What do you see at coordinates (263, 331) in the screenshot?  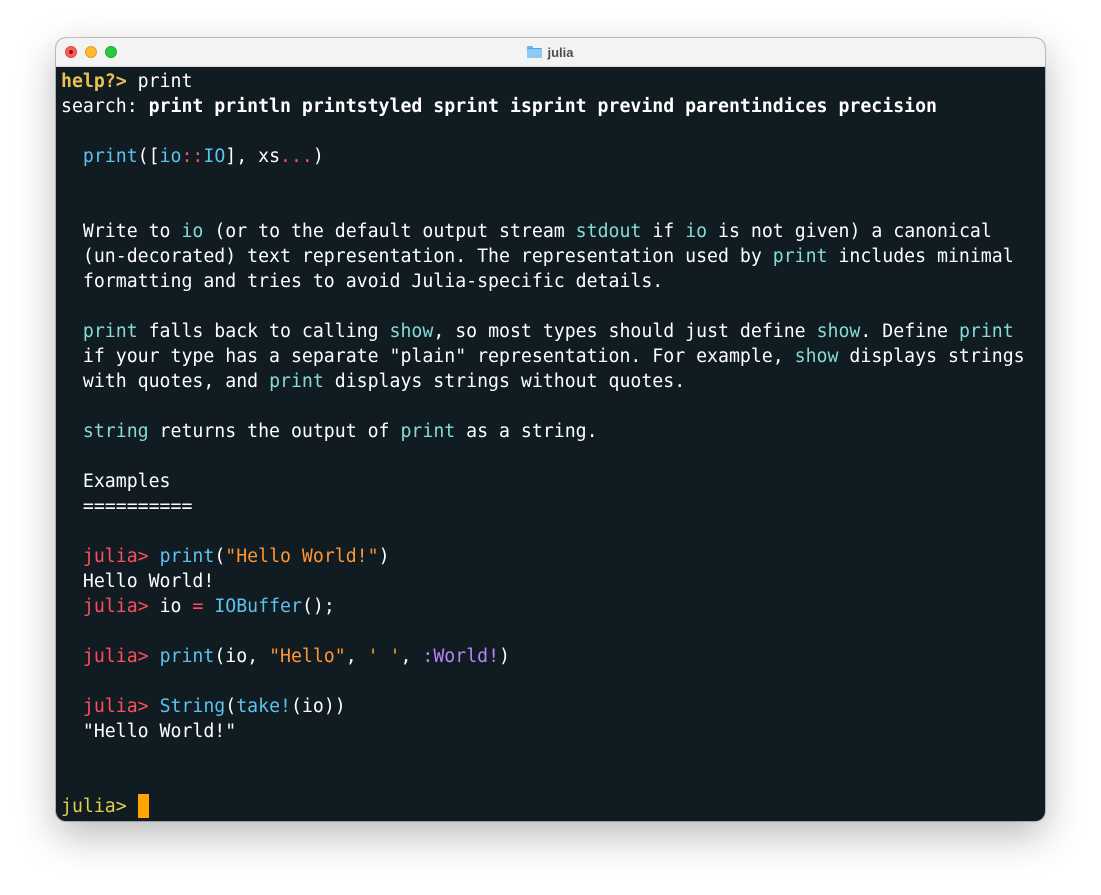 I see `doc-text: falls back to calling` at bounding box center [263, 331].